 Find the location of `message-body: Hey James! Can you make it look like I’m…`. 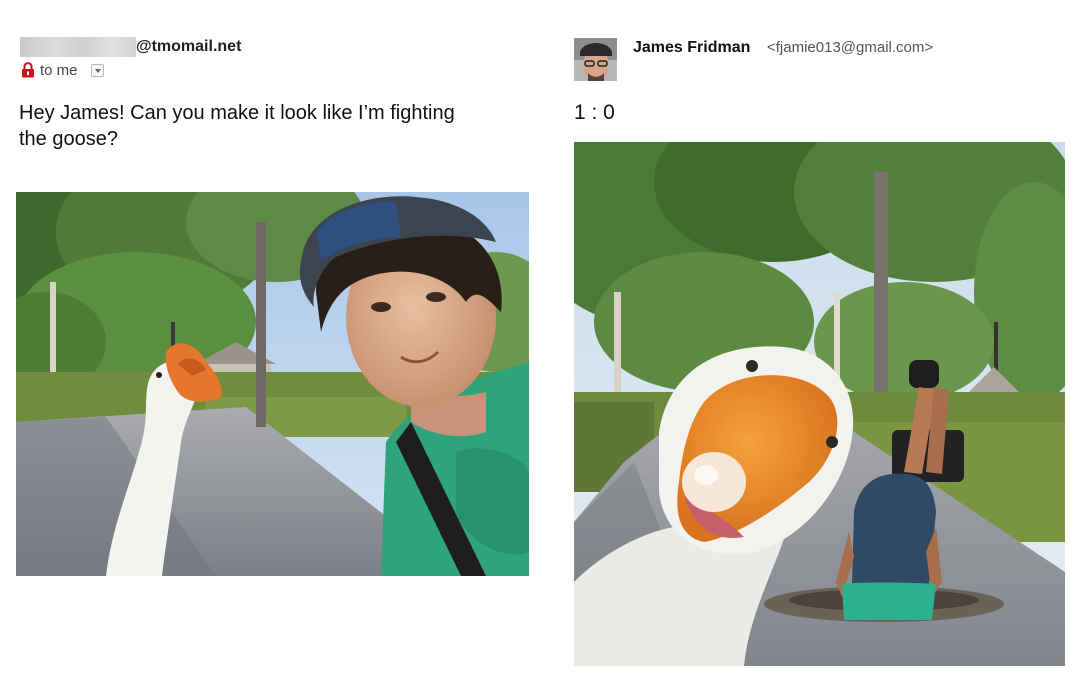

message-body: Hey James! Can you make it look like I’m… is located at coordinates (237, 126).